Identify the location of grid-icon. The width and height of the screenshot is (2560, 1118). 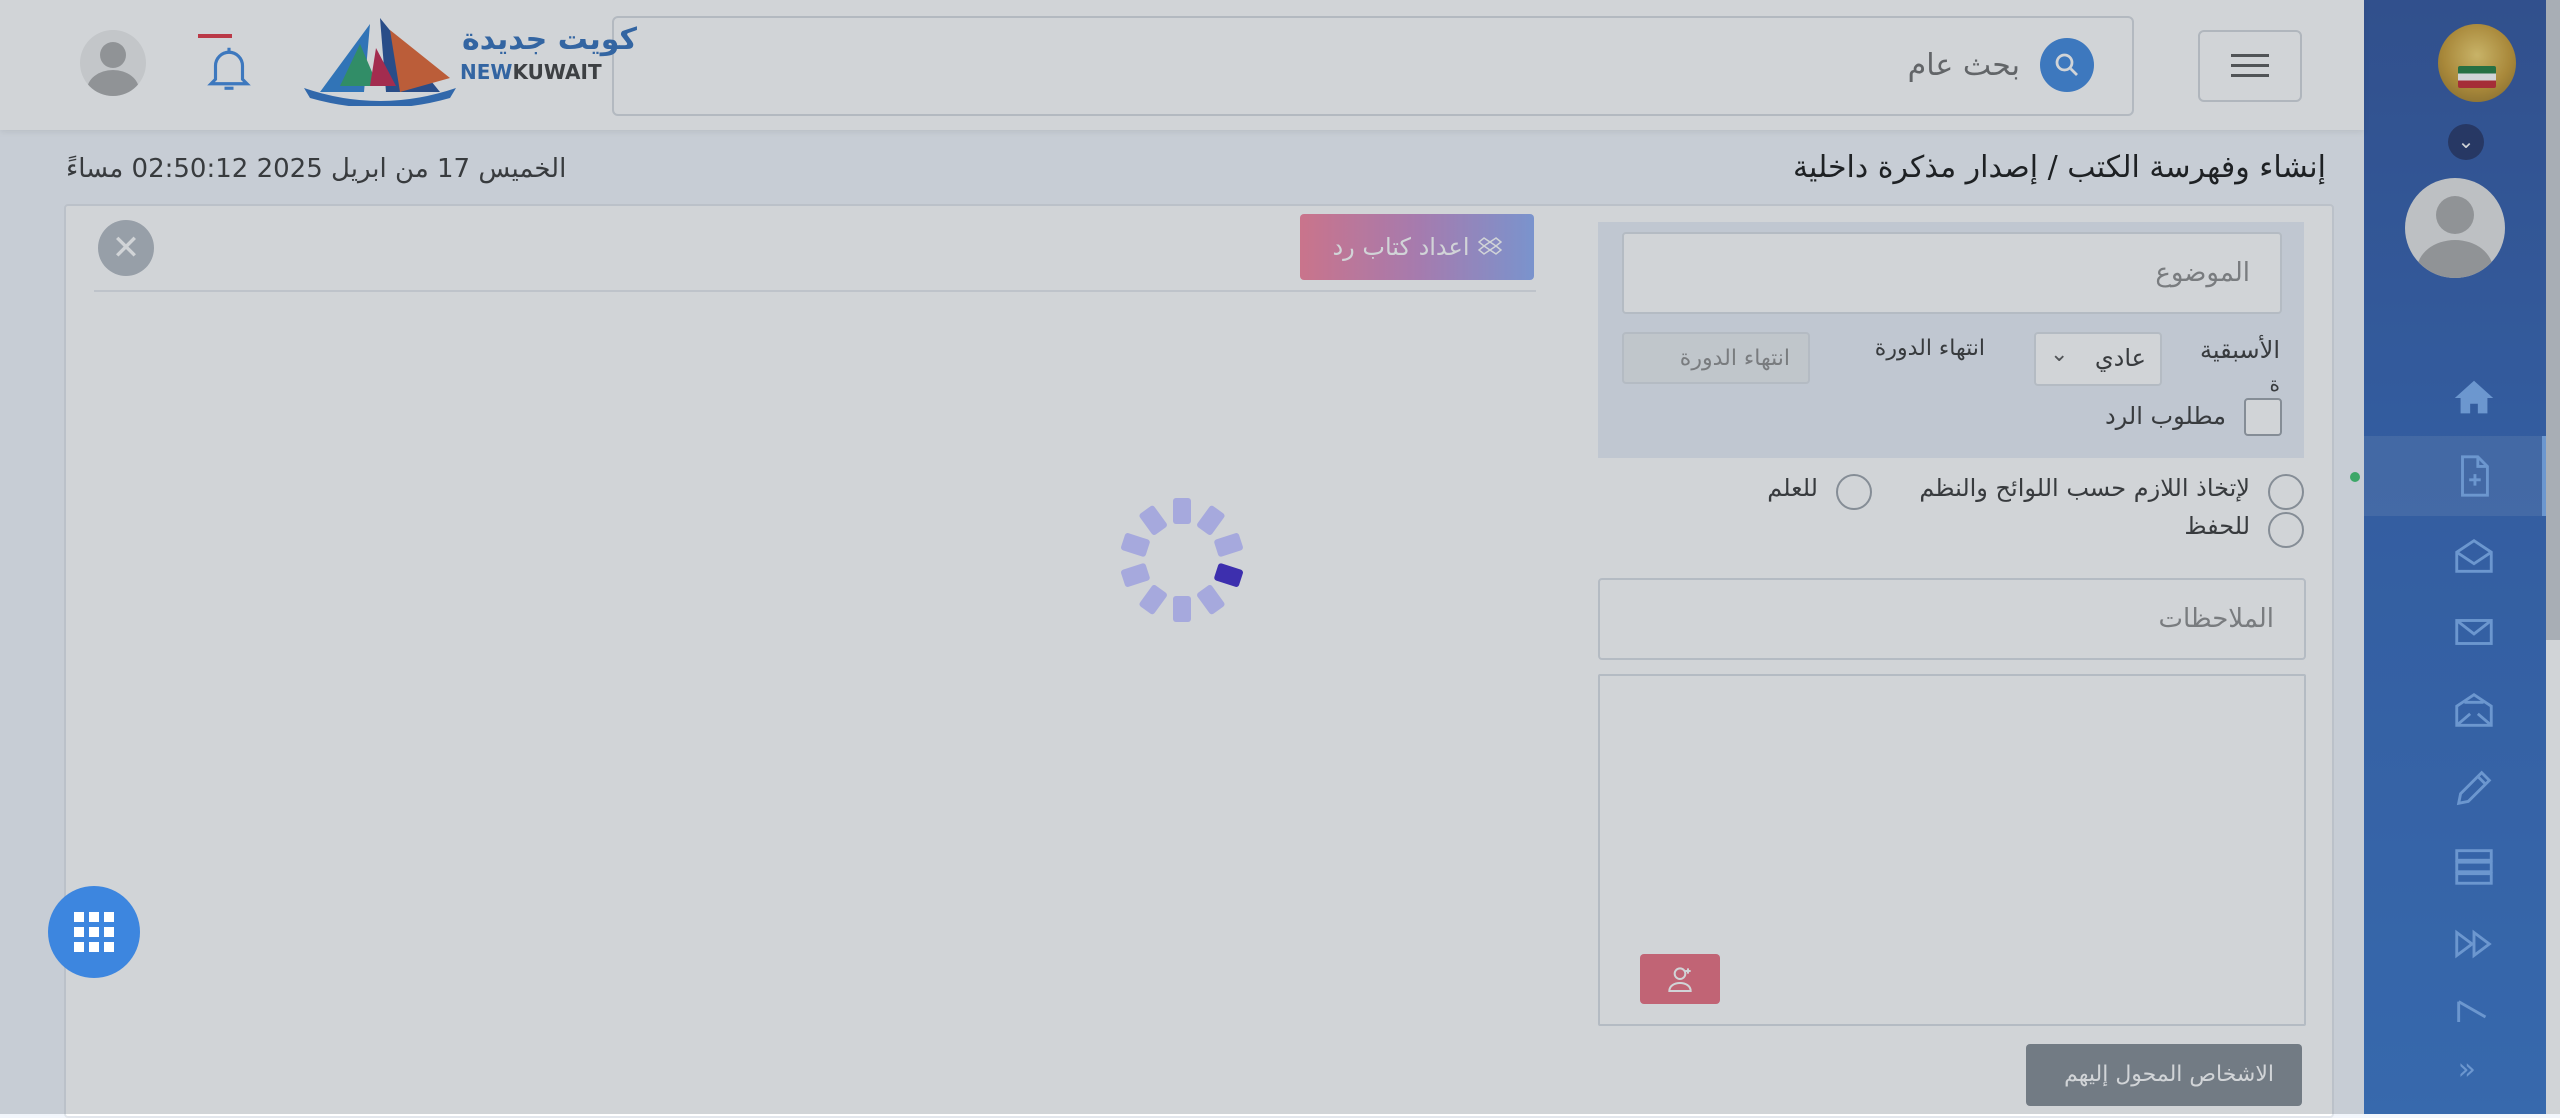
(94, 932).